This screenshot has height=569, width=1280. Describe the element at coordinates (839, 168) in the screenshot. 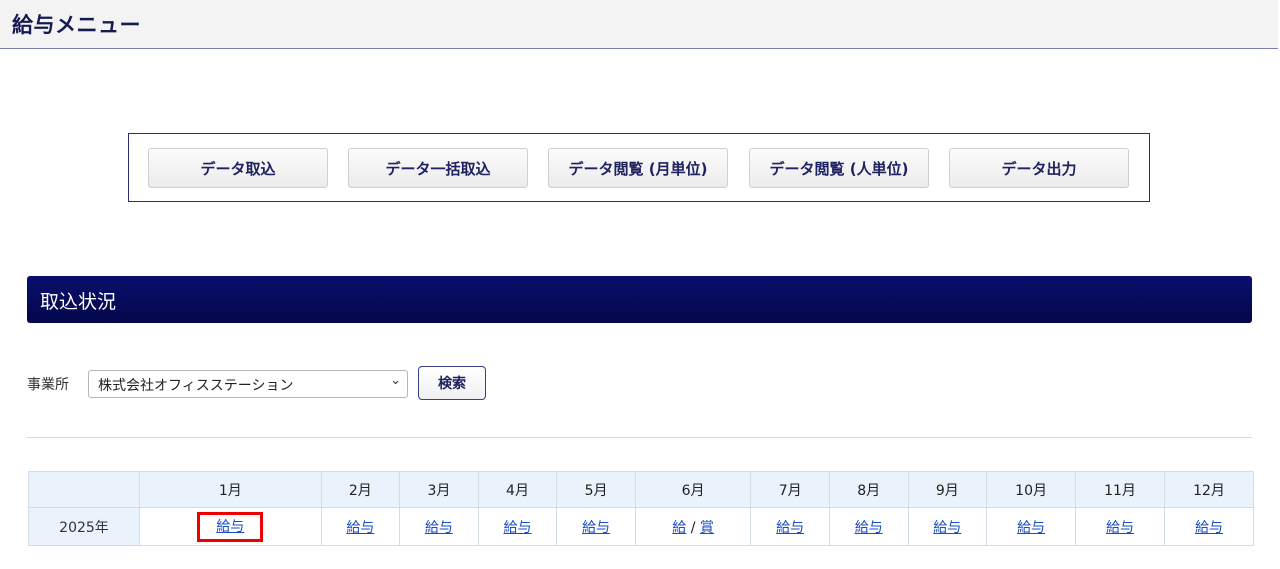

I see `view-by-person-button: データ閲覧 (人単位)` at that location.